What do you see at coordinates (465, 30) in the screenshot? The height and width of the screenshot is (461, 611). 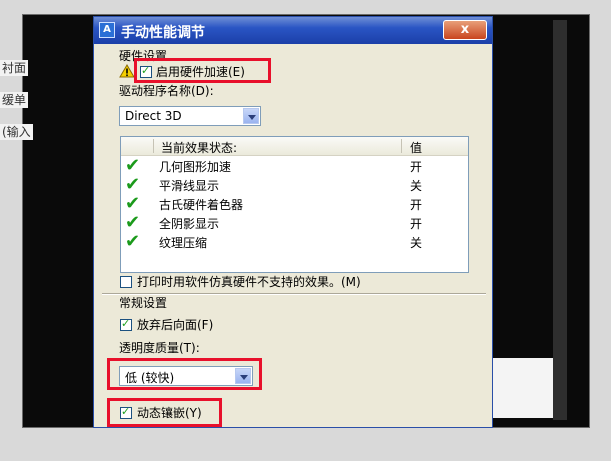 I see `close-button: x` at bounding box center [465, 30].